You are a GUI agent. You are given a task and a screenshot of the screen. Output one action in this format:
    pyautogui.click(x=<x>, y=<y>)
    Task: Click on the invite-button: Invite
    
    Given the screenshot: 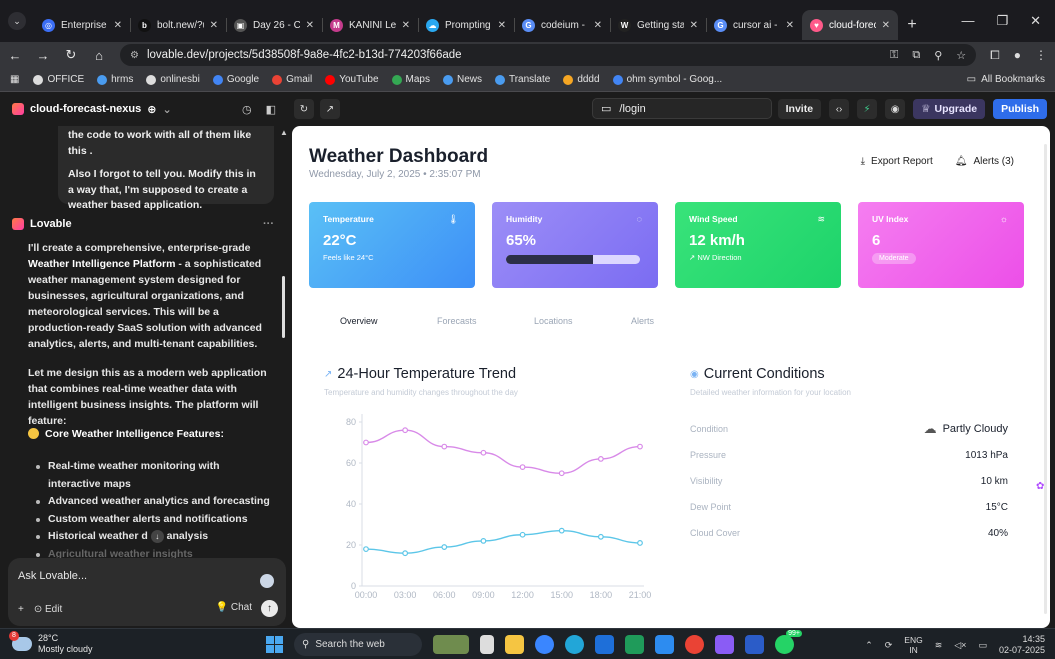 What is the action you would take?
    pyautogui.click(x=799, y=109)
    